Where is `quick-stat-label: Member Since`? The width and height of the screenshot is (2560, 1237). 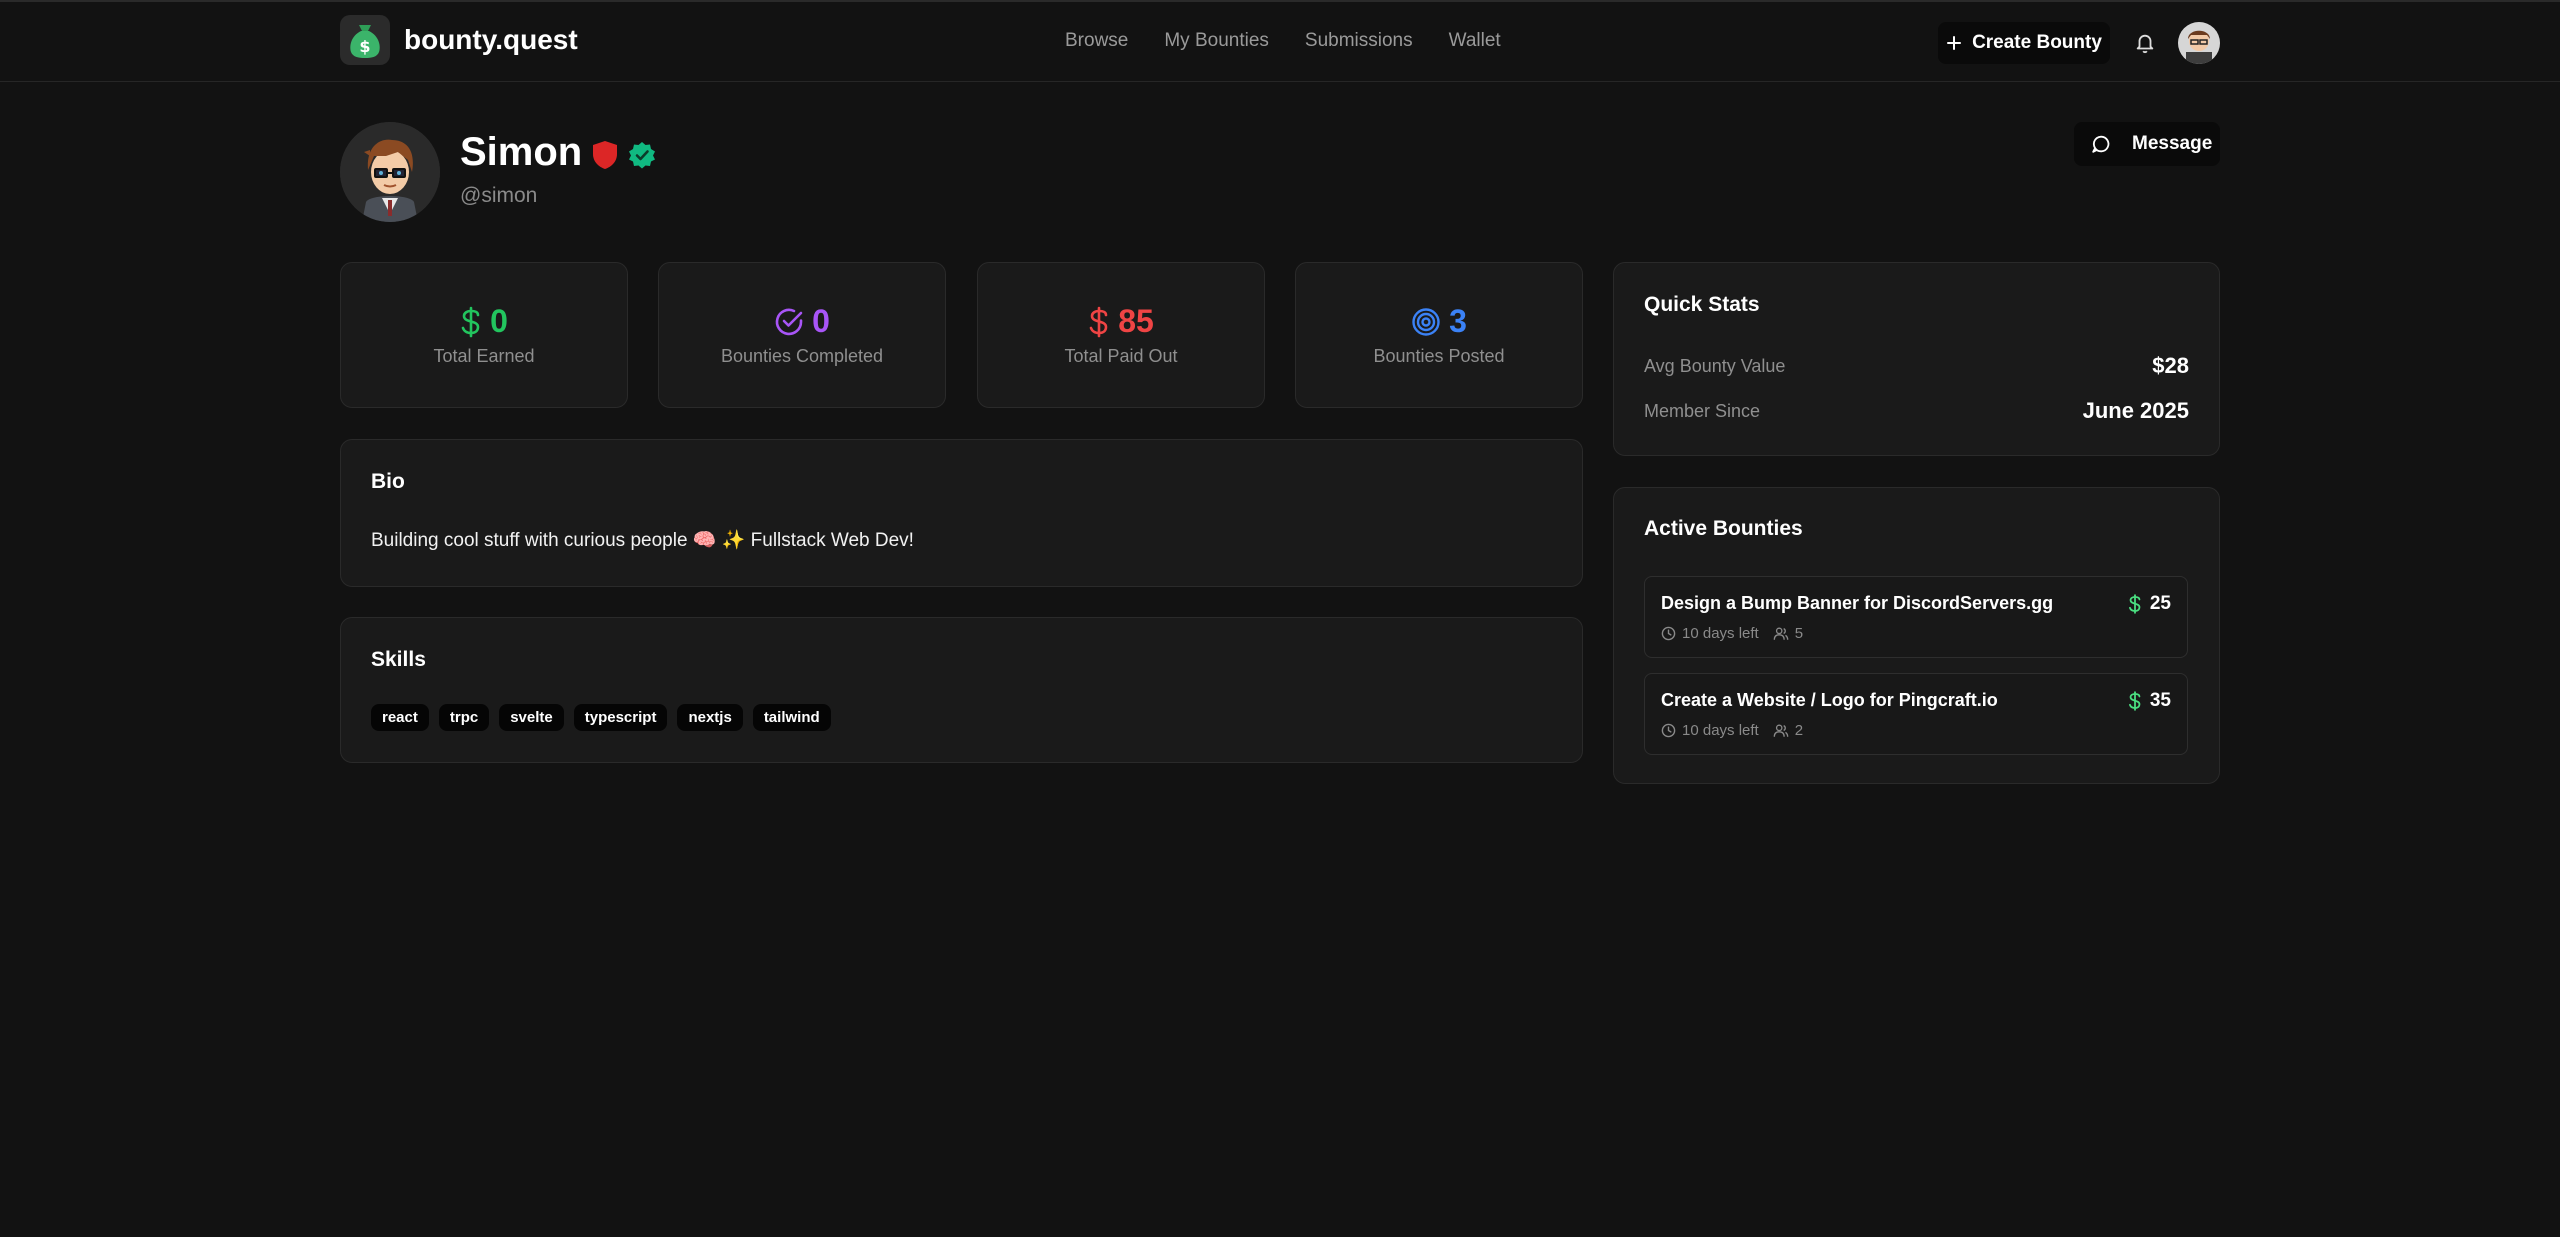
quick-stat-label: Member Since is located at coordinates (1702, 410).